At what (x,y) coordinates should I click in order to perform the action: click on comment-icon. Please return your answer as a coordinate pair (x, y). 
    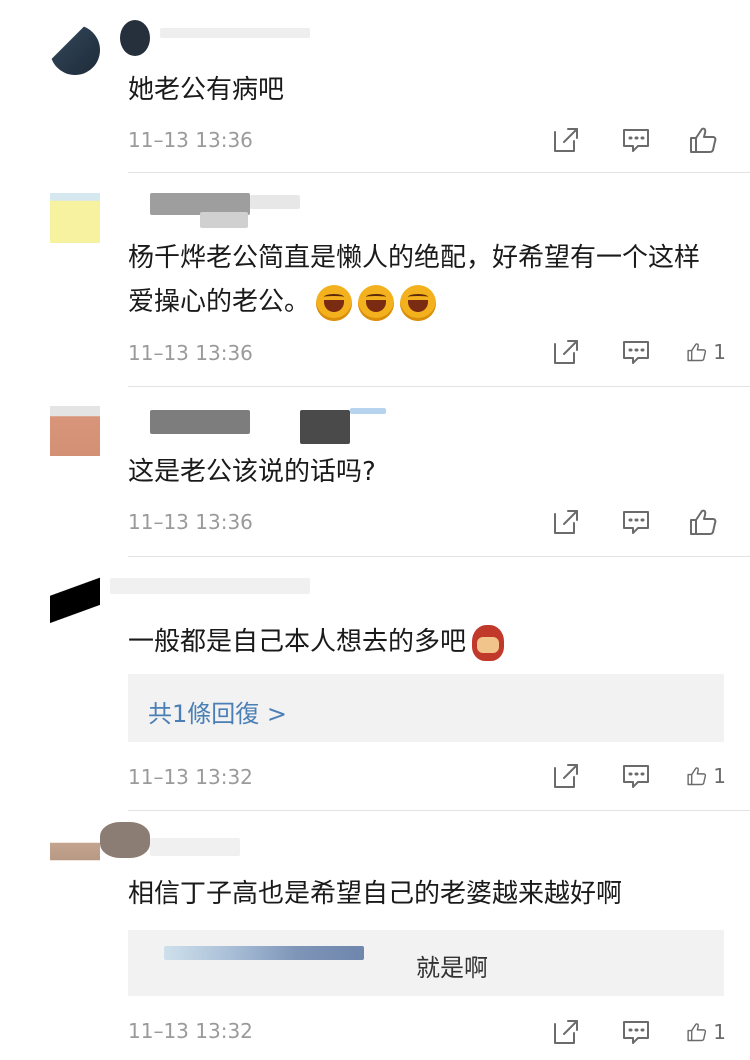
    Looking at the image, I should click on (636, 1032).